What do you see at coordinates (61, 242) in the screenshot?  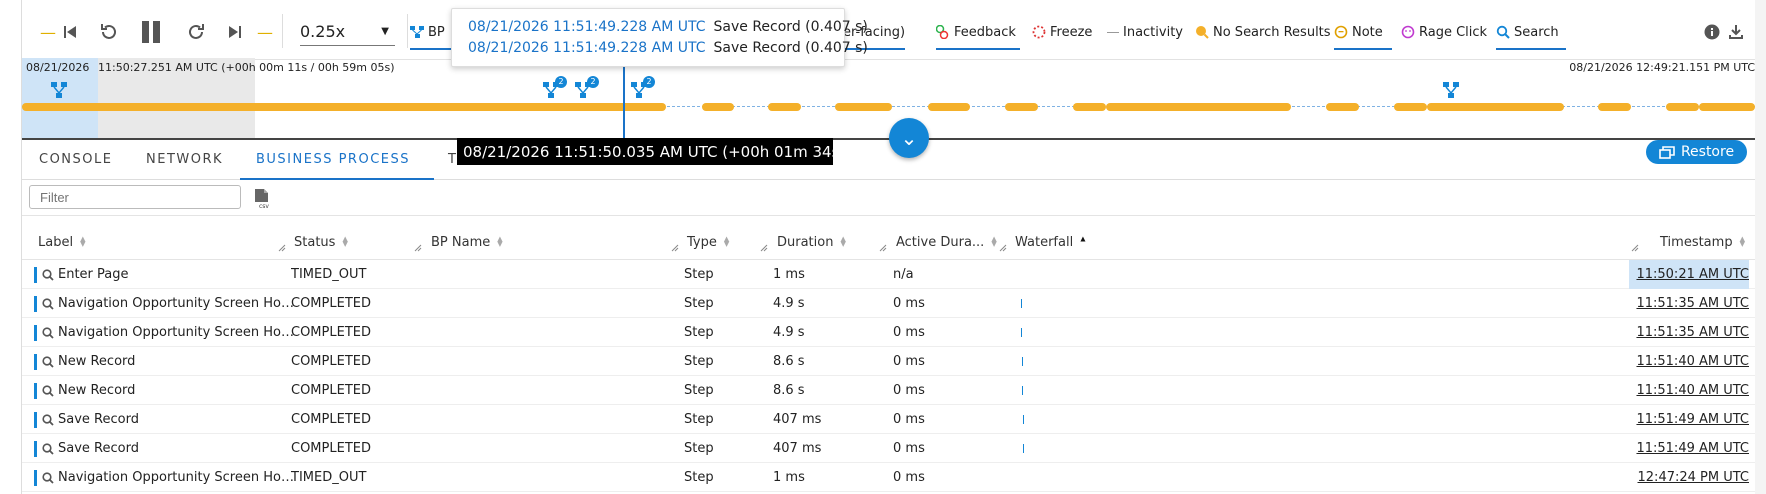 I see `column-header-label: Label ▲ ▼` at bounding box center [61, 242].